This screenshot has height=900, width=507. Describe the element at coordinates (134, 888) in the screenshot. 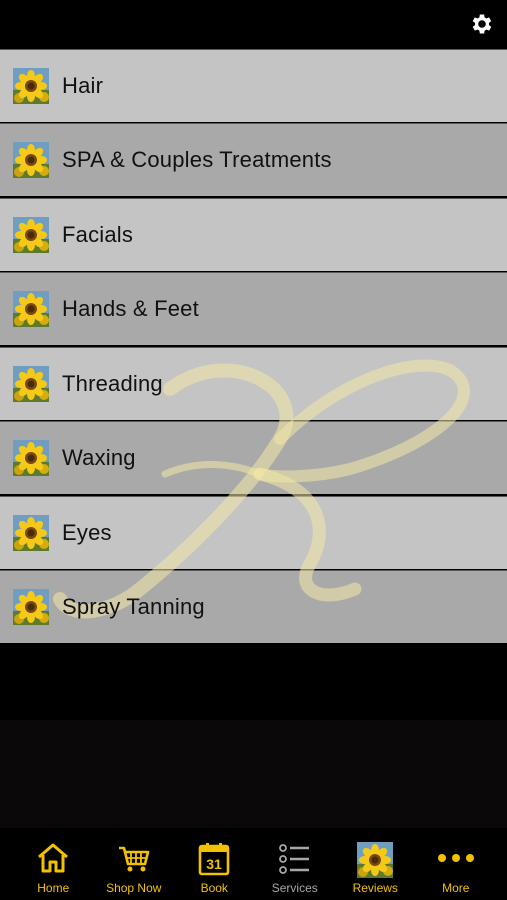

I see `tab-label: Shop Now` at that location.